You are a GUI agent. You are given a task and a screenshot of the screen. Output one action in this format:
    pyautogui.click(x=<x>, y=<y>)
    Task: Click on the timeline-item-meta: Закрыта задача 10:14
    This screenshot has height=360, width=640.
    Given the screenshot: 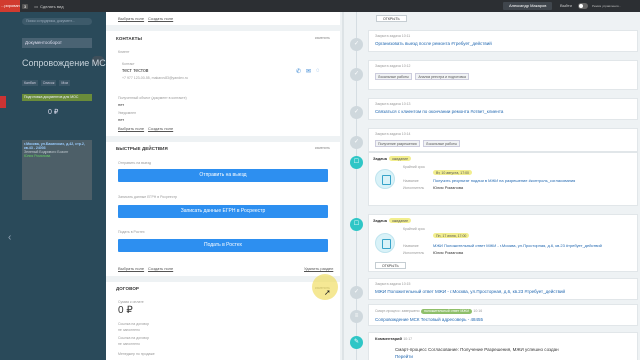 What is the action you would take?
    pyautogui.click(x=393, y=134)
    